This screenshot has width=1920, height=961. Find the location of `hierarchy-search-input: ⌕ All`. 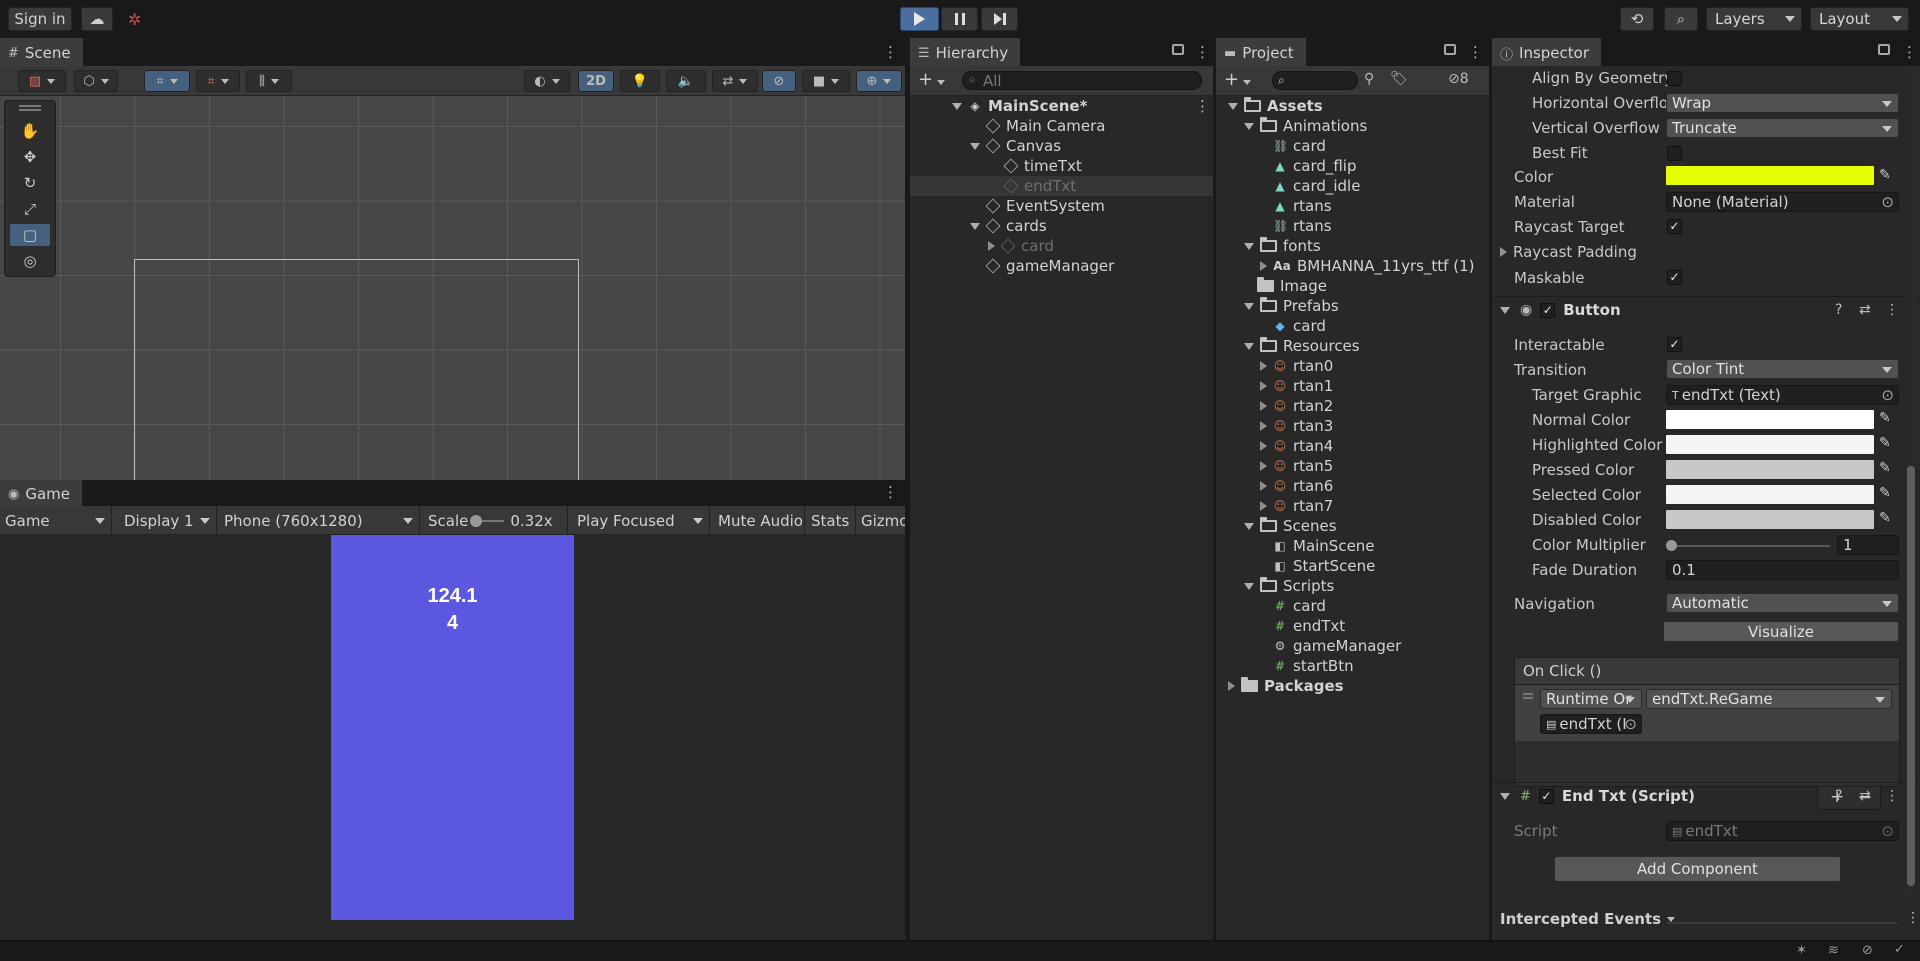

hierarchy-search-input: ⌕ All is located at coordinates (1082, 80).